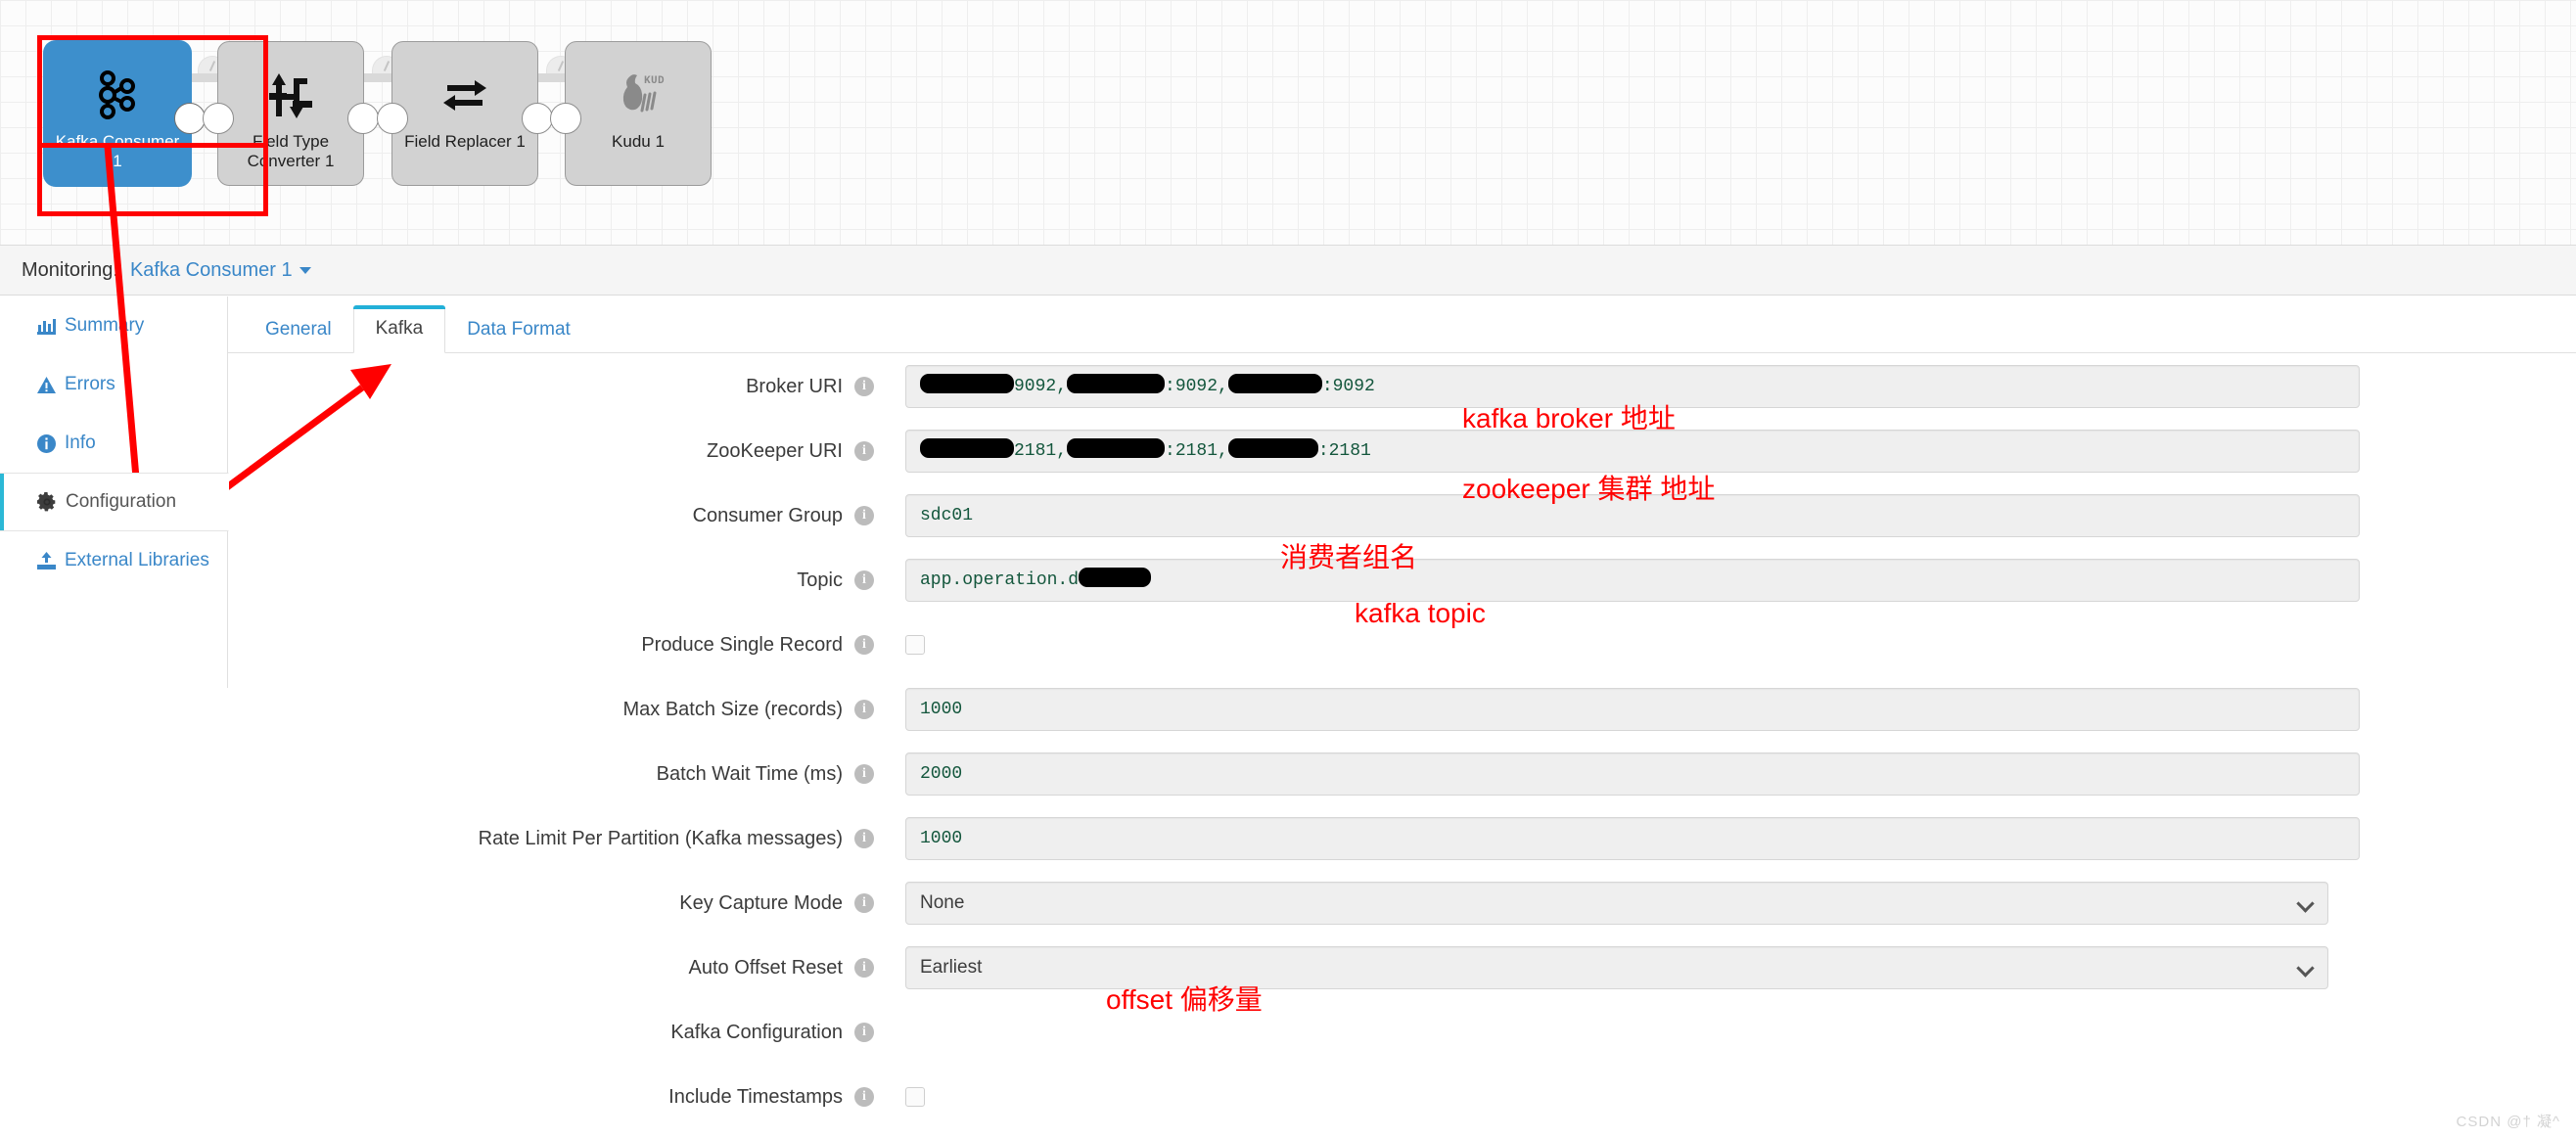  What do you see at coordinates (733, 709) in the screenshot?
I see `field-label: Max Batch Size (records)` at bounding box center [733, 709].